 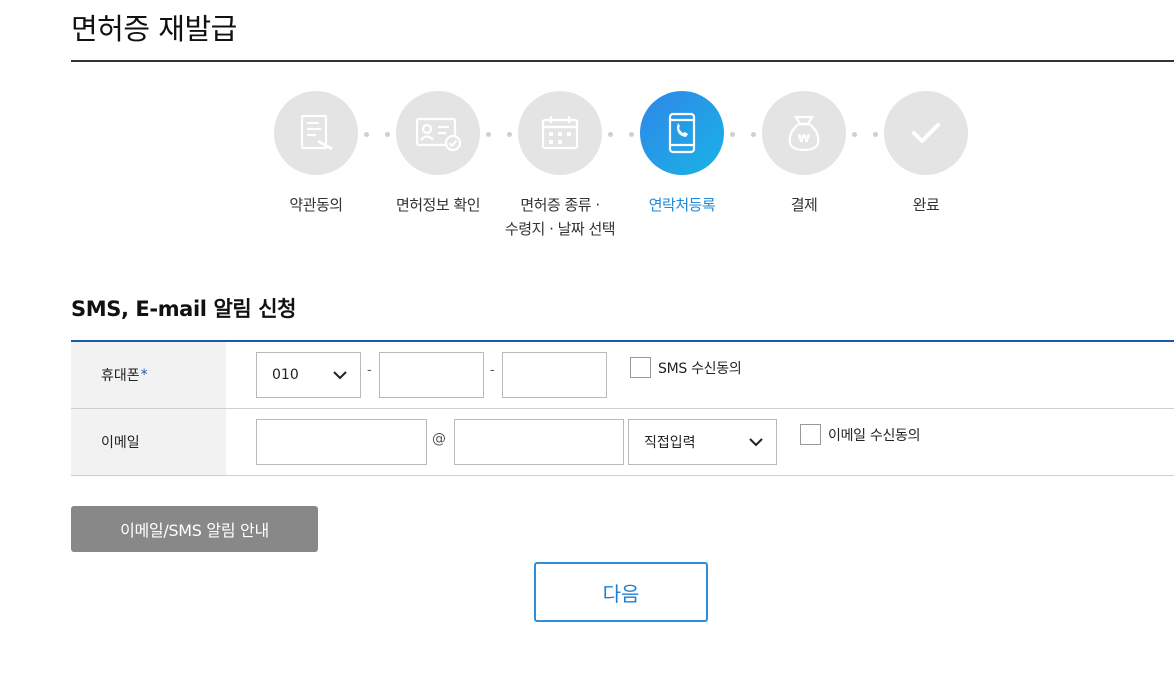 I want to click on email-consent-label: 이메일 수신동의, so click(x=874, y=436).